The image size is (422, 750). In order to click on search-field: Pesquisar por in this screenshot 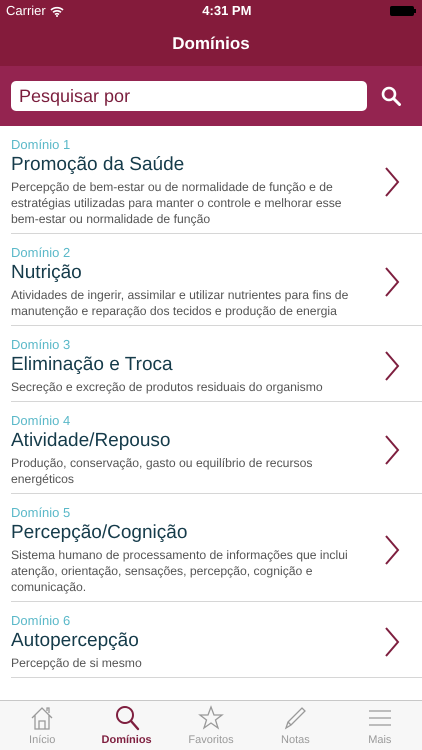, I will do `click(189, 96)`.